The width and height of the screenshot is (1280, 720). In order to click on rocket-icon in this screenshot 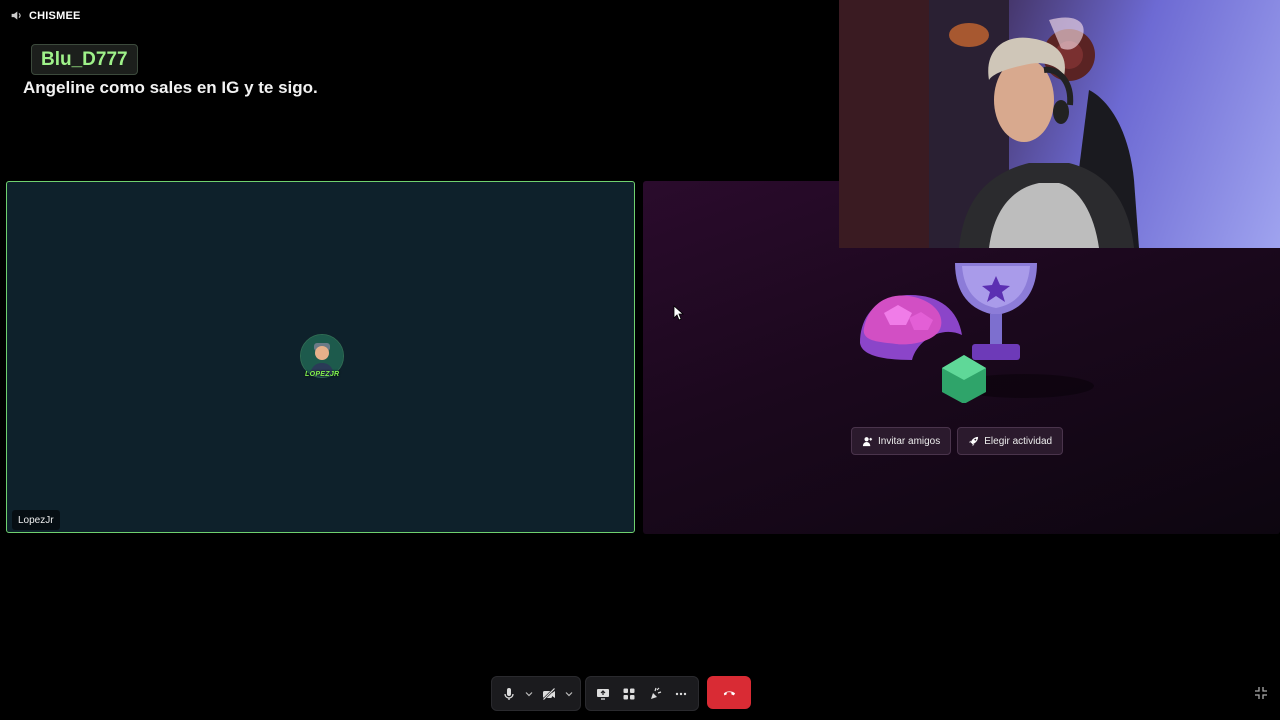, I will do `click(974, 441)`.